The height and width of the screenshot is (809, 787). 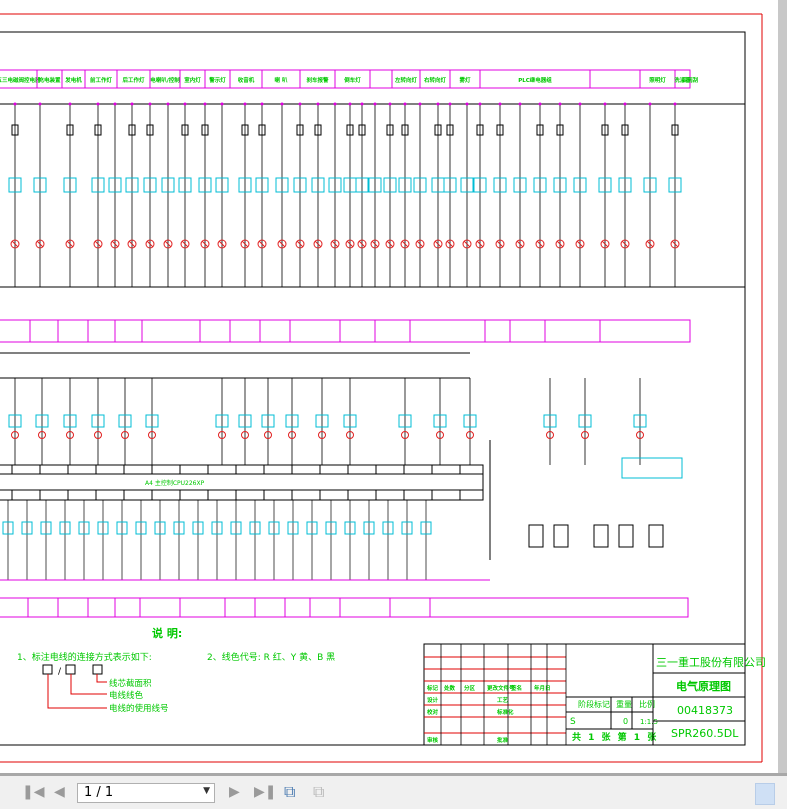 I want to click on legend-core: 线芯截面积, so click(x=130, y=683).